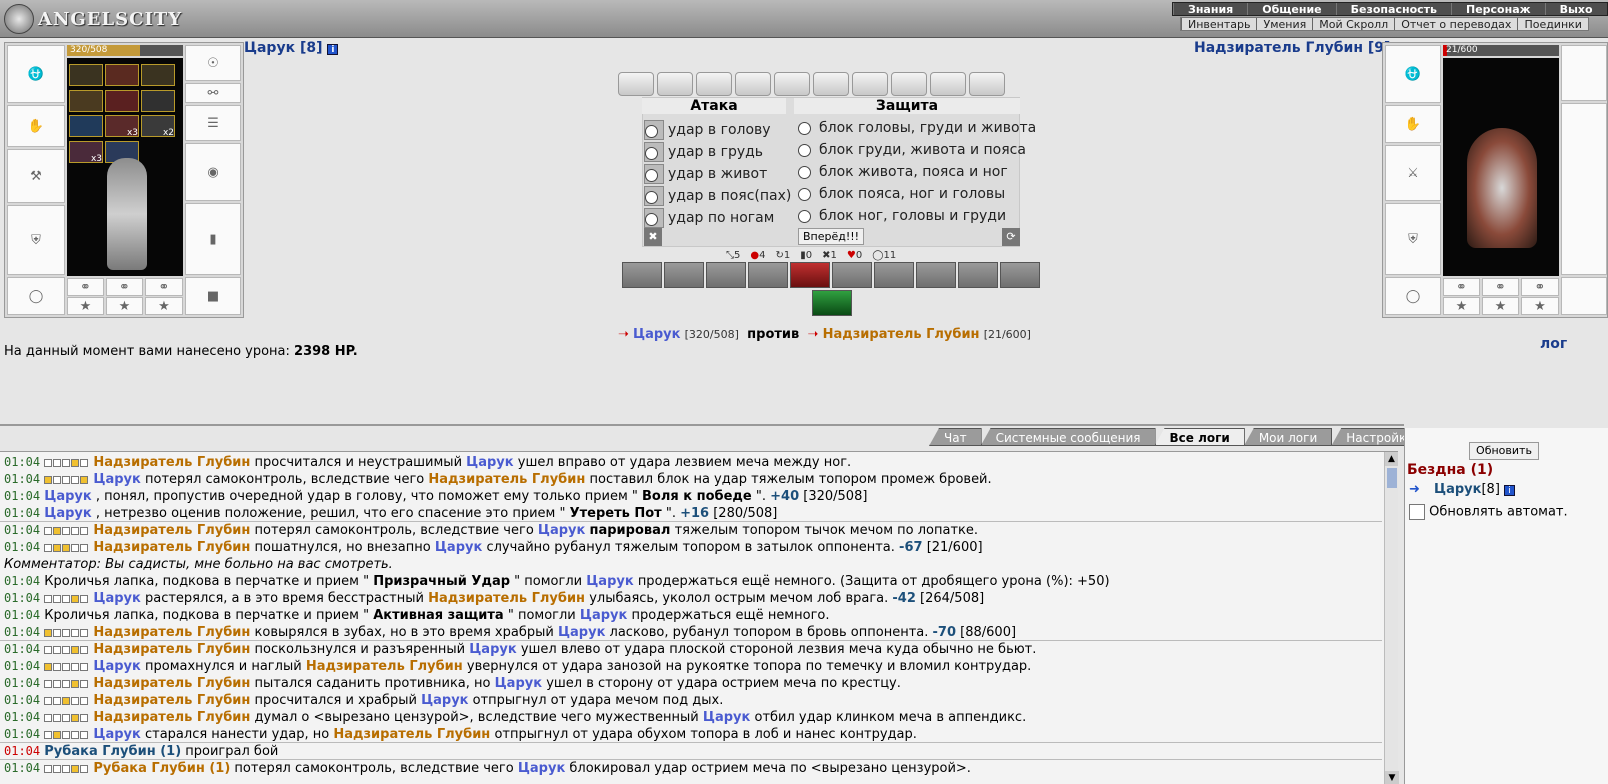 This screenshot has height=784, width=1608. What do you see at coordinates (1068, 437) in the screenshot?
I see `tab-system: Системные сообщения` at bounding box center [1068, 437].